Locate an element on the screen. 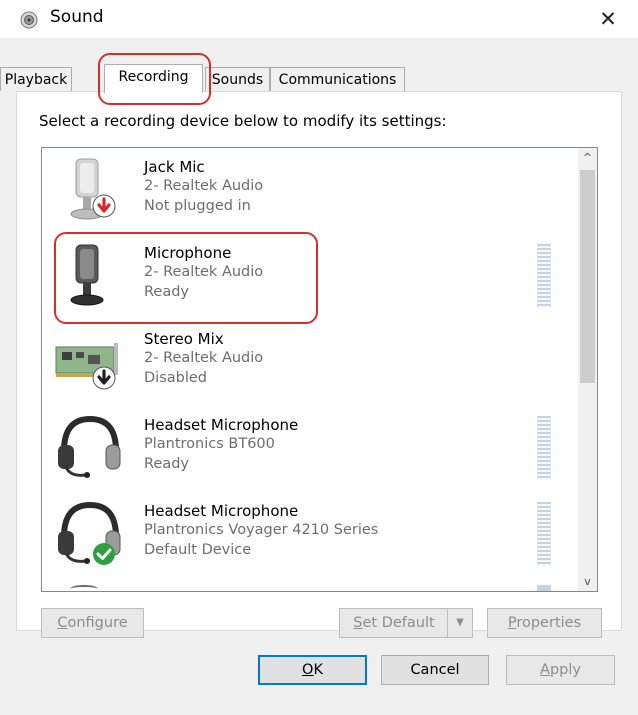  chevron-down-icon: v is located at coordinates (587, 581).